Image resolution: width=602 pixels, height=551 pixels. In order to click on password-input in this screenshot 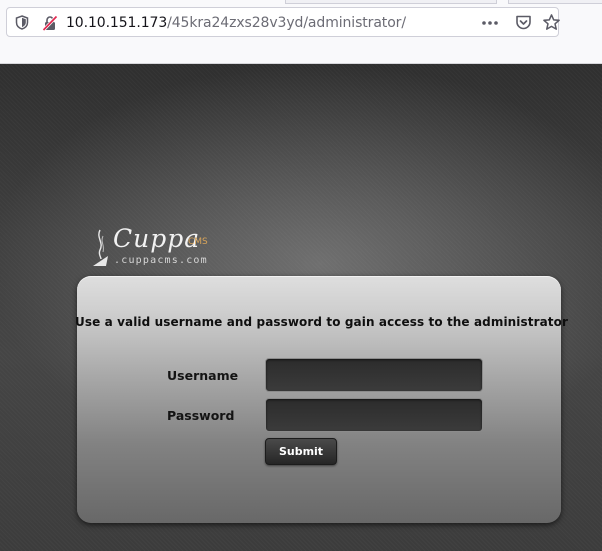, I will do `click(374, 415)`.